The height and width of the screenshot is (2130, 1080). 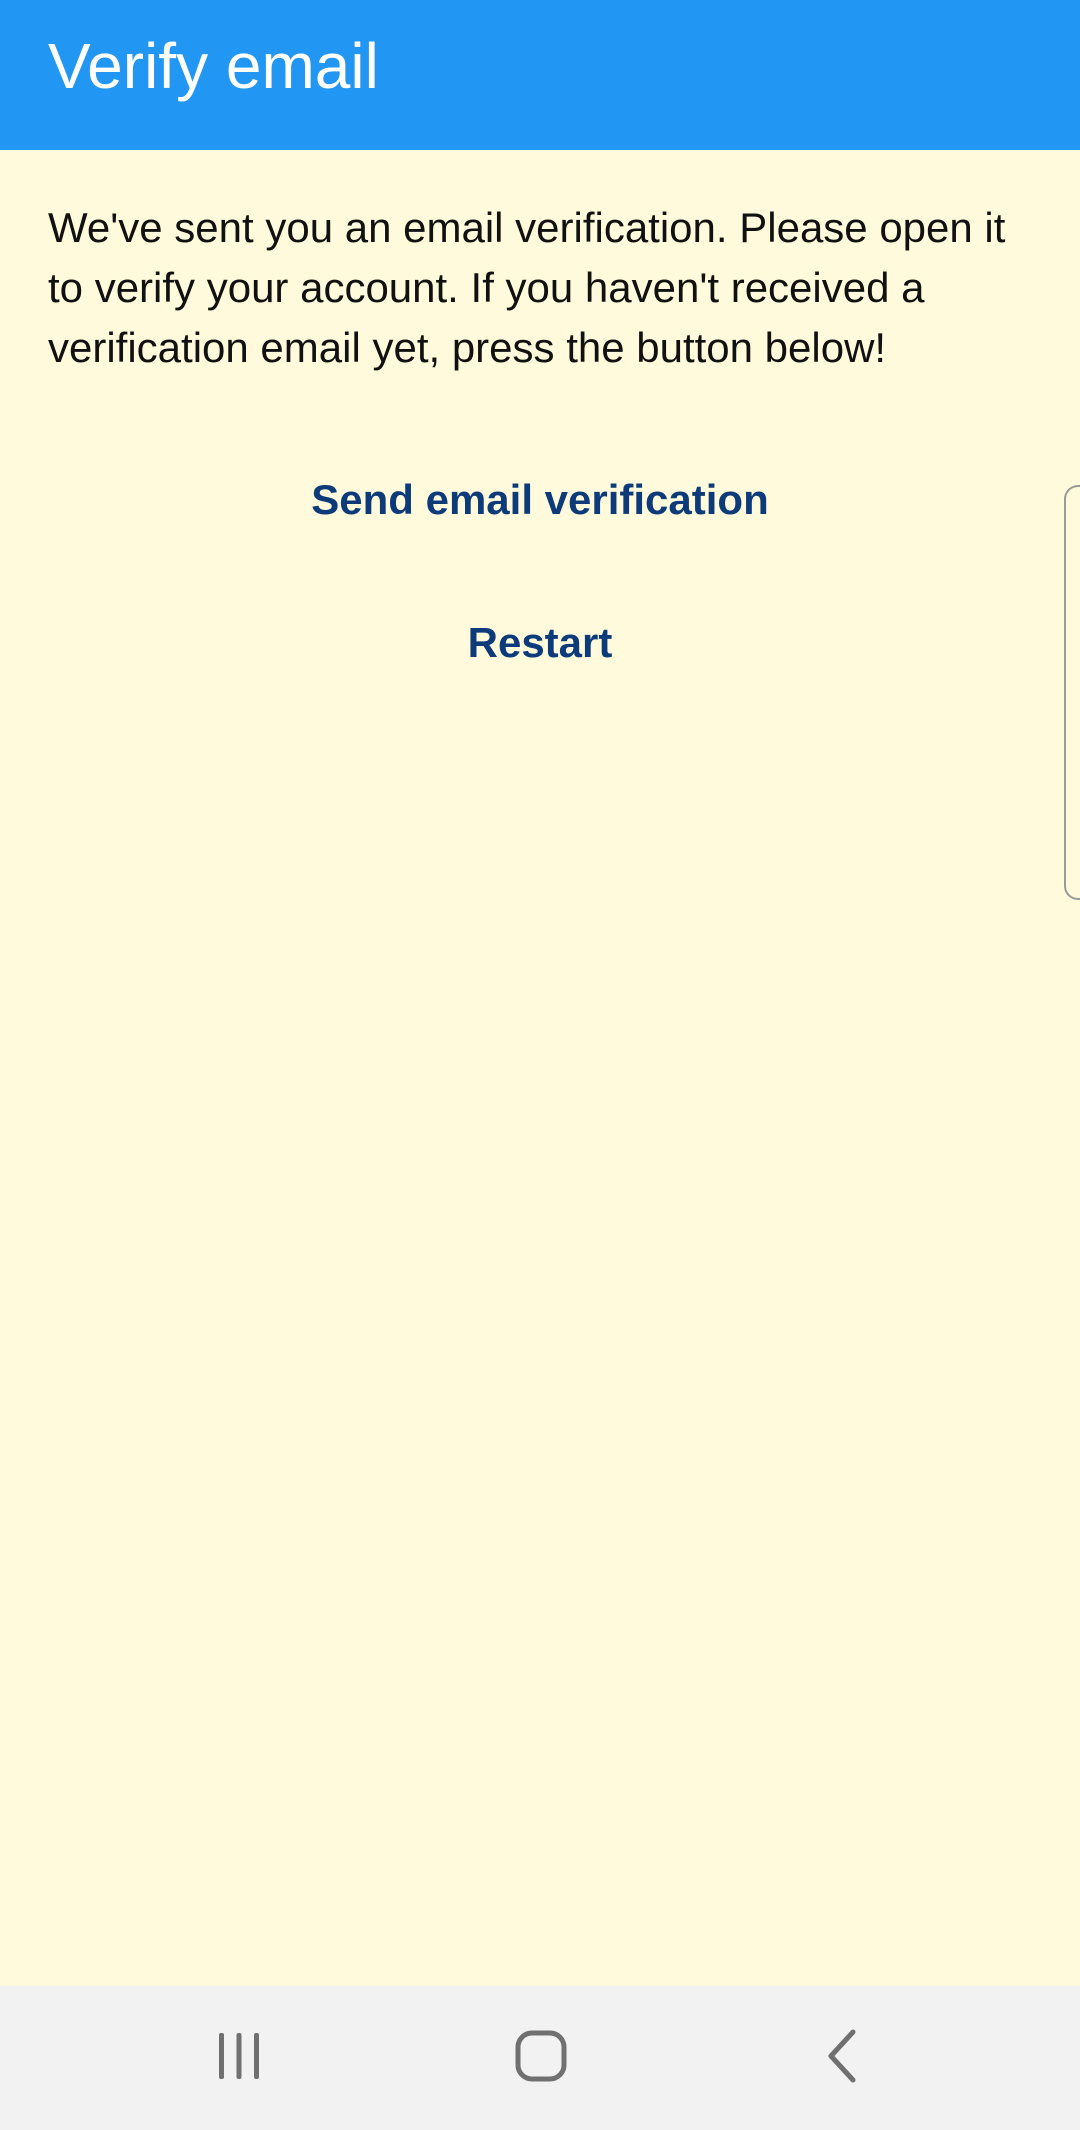 I want to click on app-bar: Verify email, so click(x=540, y=75).